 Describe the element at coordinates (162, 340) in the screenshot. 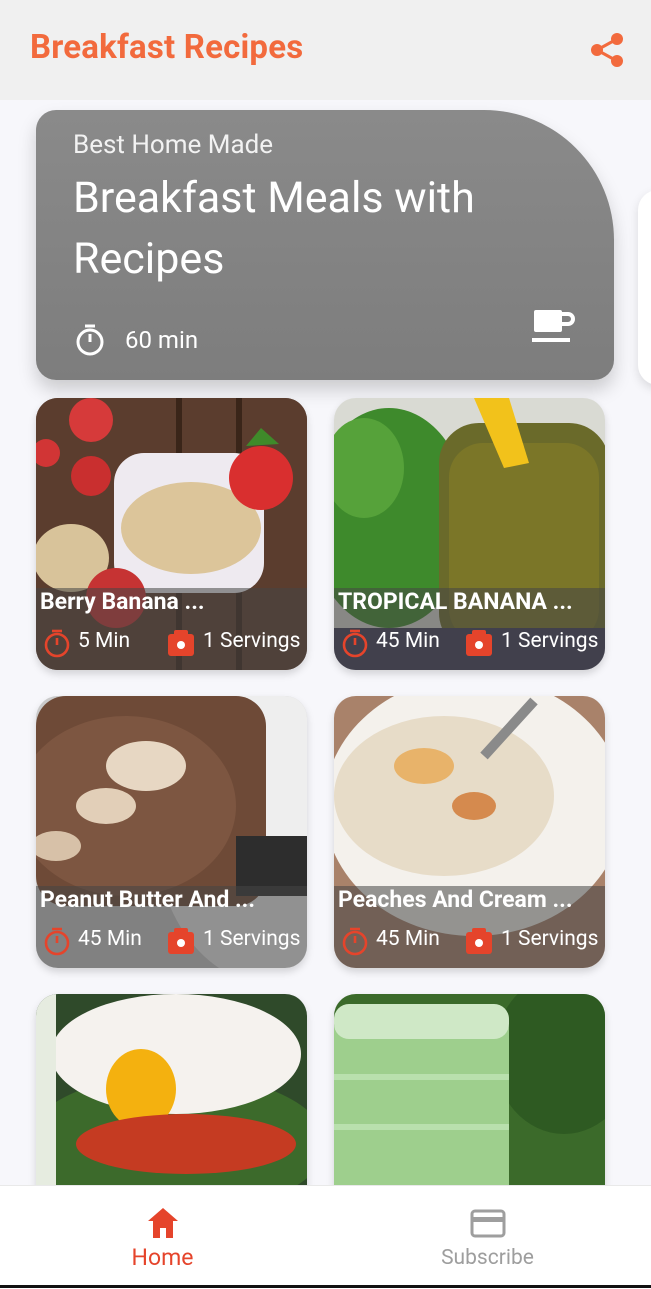

I see `featured-time-value: 60 min` at that location.